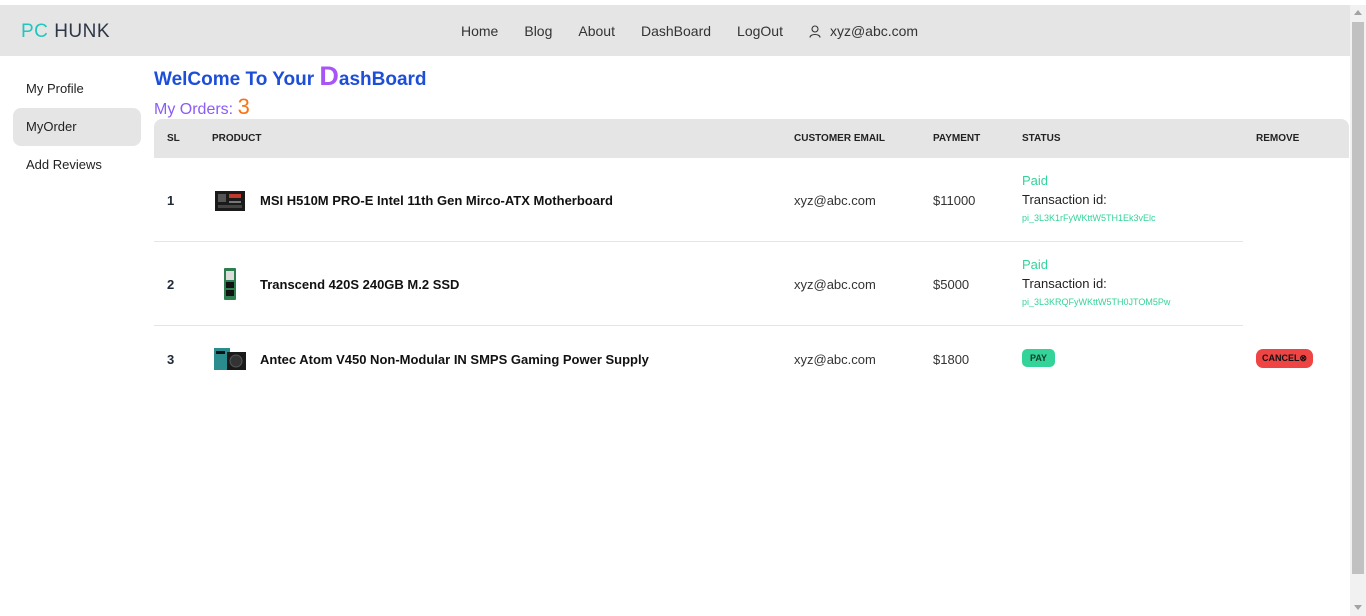 This screenshot has width=1366, height=616. Describe the element at coordinates (760, 31) in the screenshot. I see `nav-logout: LogOut` at that location.